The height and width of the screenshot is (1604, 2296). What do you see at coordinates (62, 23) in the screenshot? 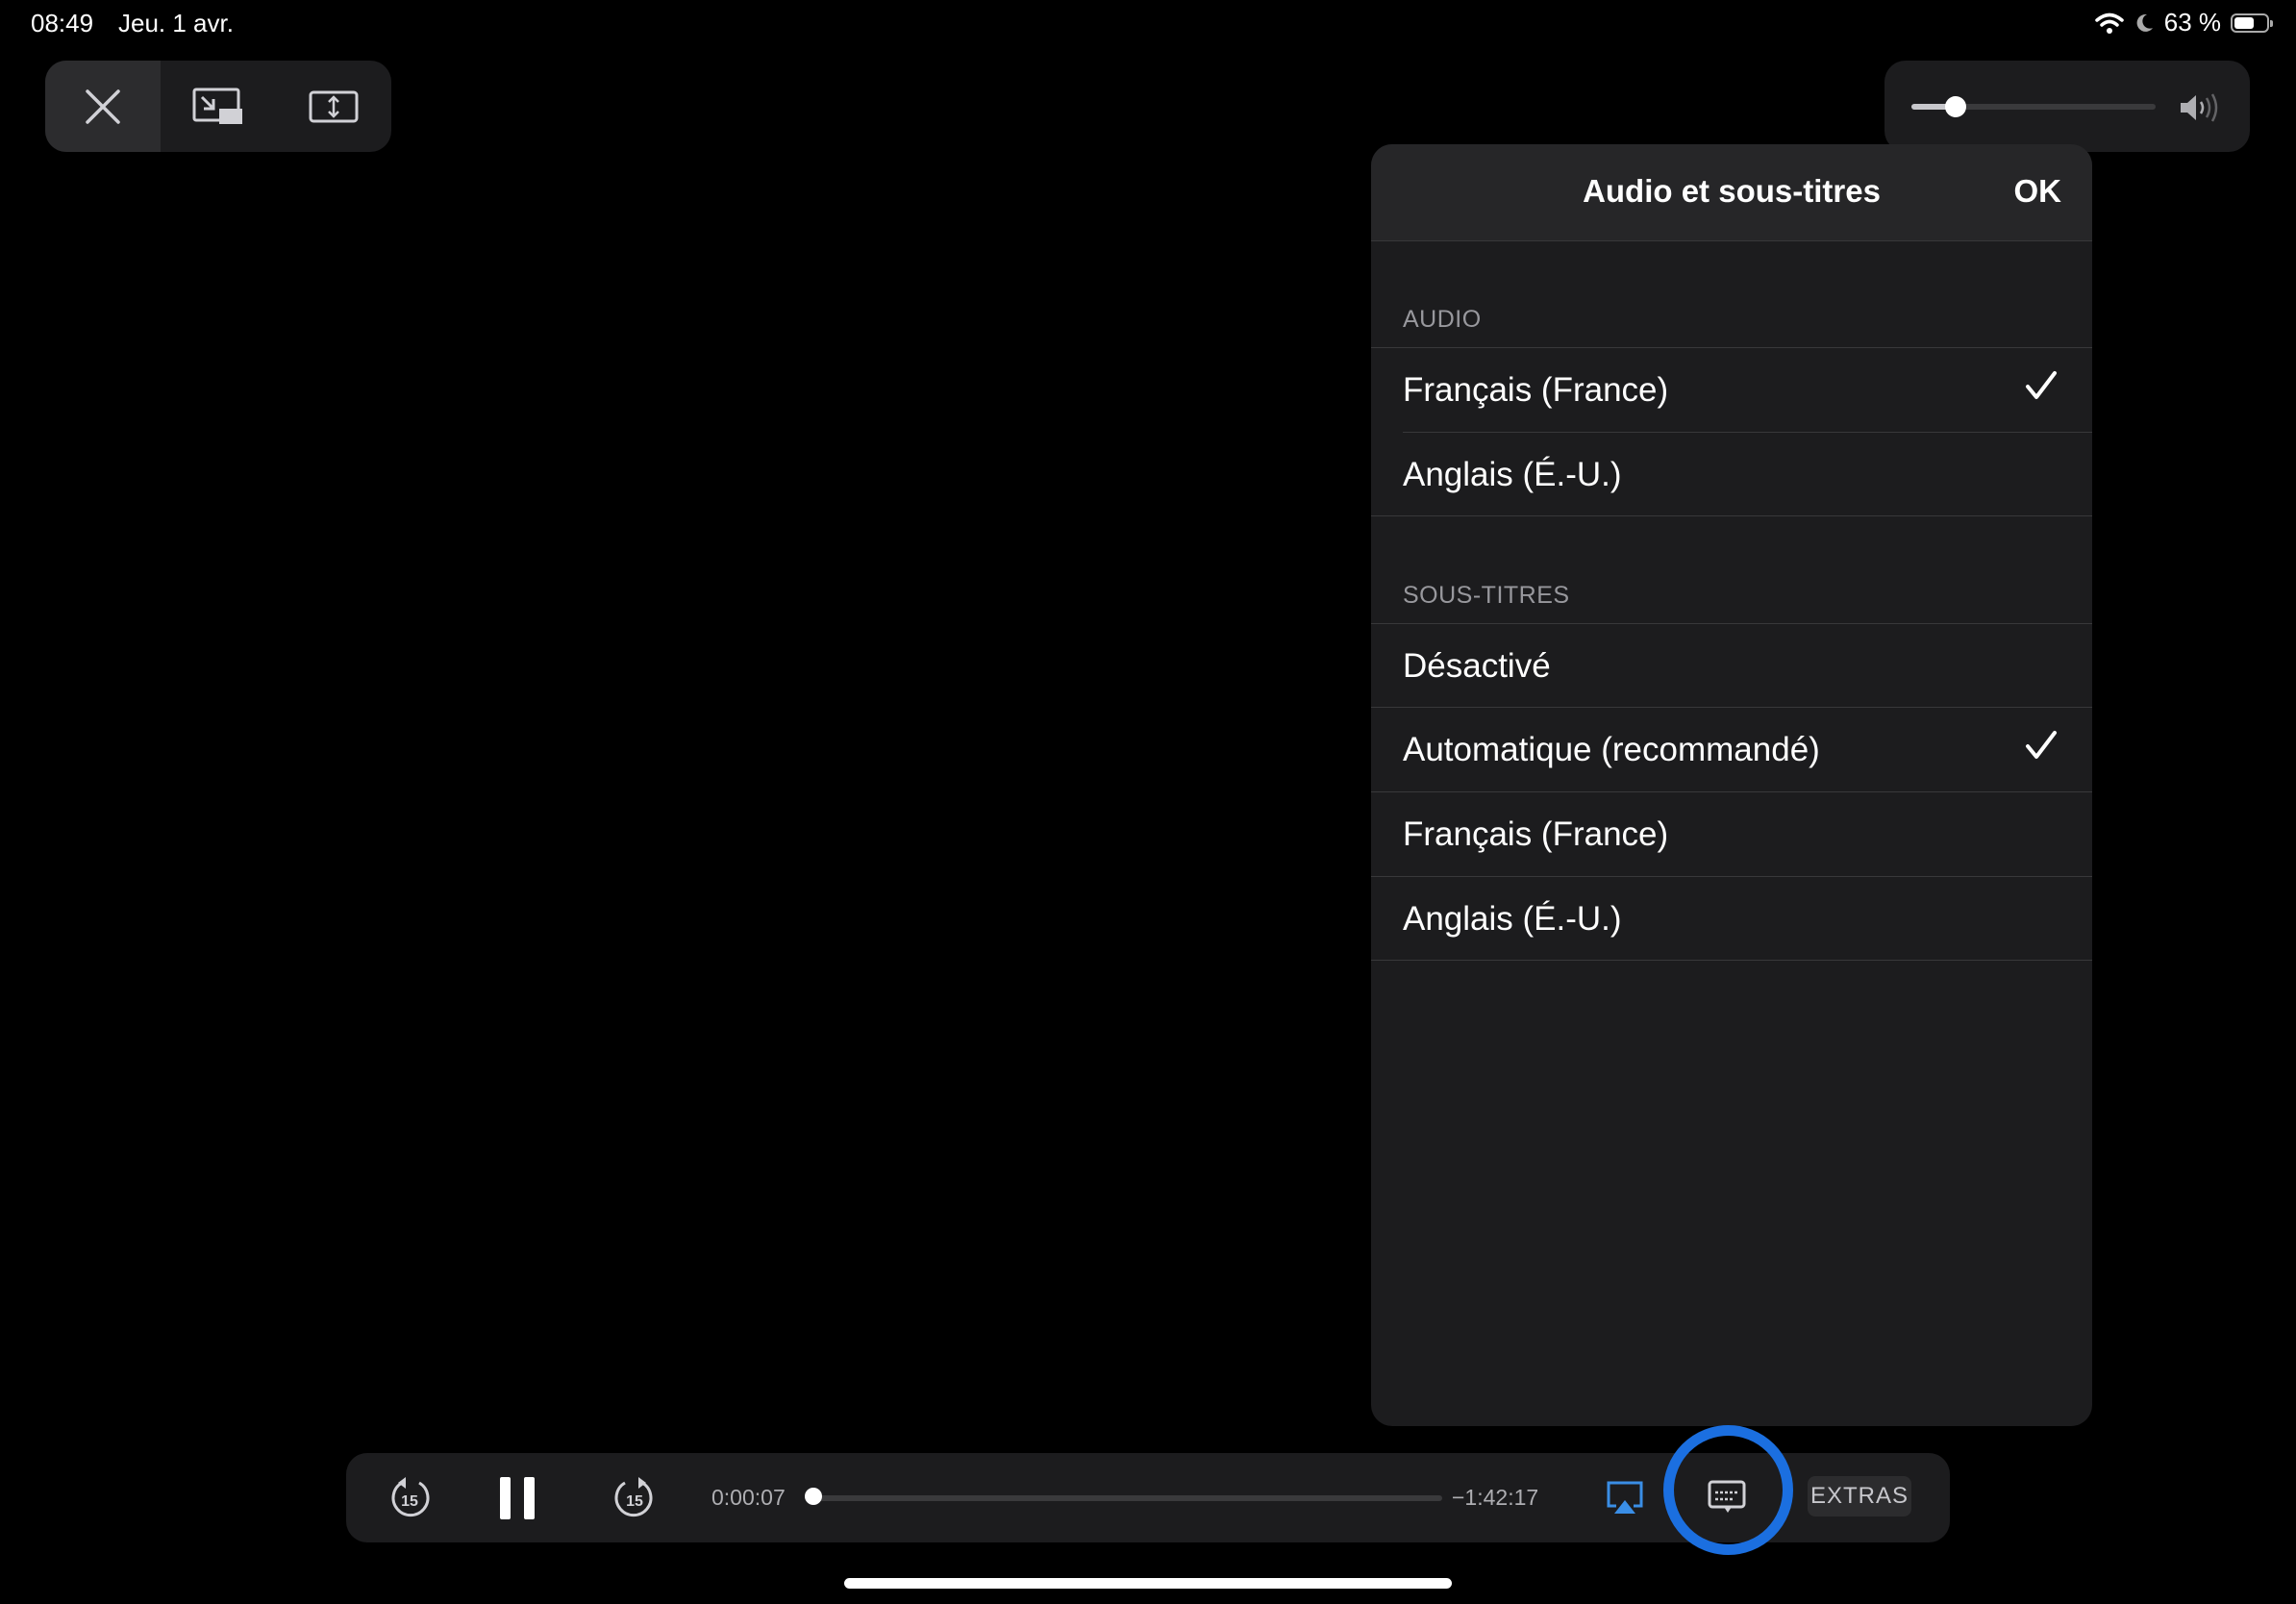
I see `status-time: 08:49` at bounding box center [62, 23].